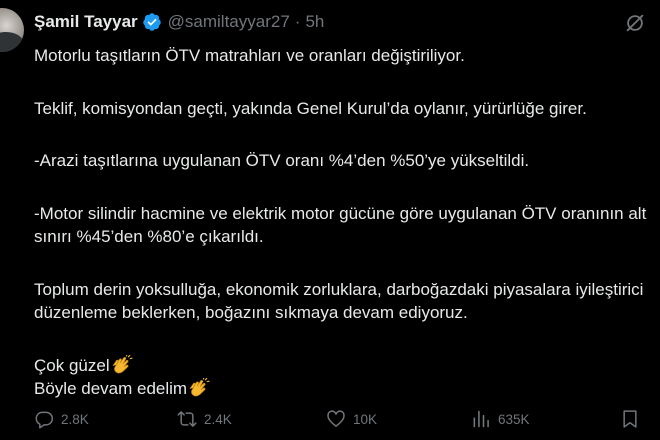 Image resolution: width=660 pixels, height=440 pixels. What do you see at coordinates (365, 419) in the screenshot?
I see `like-count: 10K` at bounding box center [365, 419].